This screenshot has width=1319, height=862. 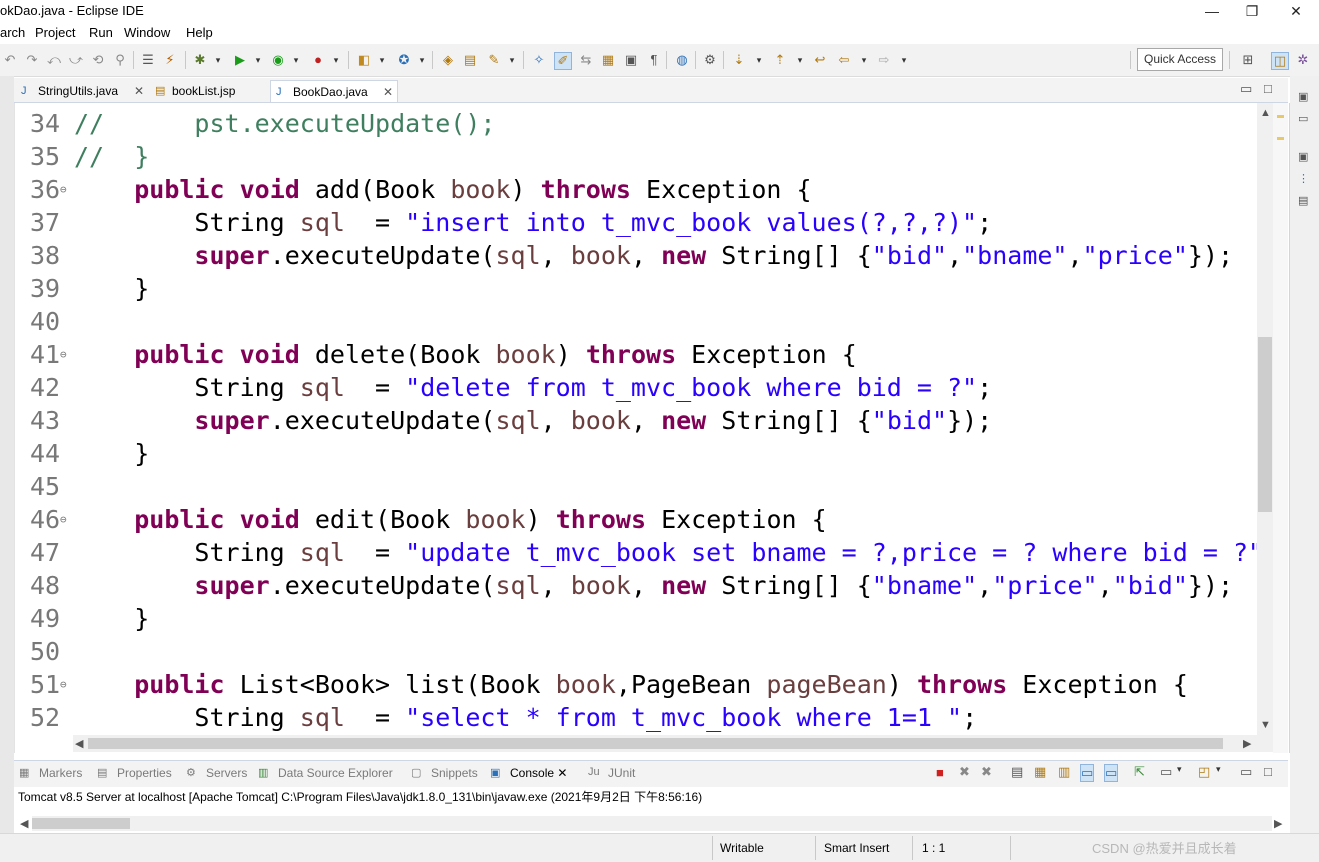 I want to click on menu-window: Window, so click(x=147, y=32).